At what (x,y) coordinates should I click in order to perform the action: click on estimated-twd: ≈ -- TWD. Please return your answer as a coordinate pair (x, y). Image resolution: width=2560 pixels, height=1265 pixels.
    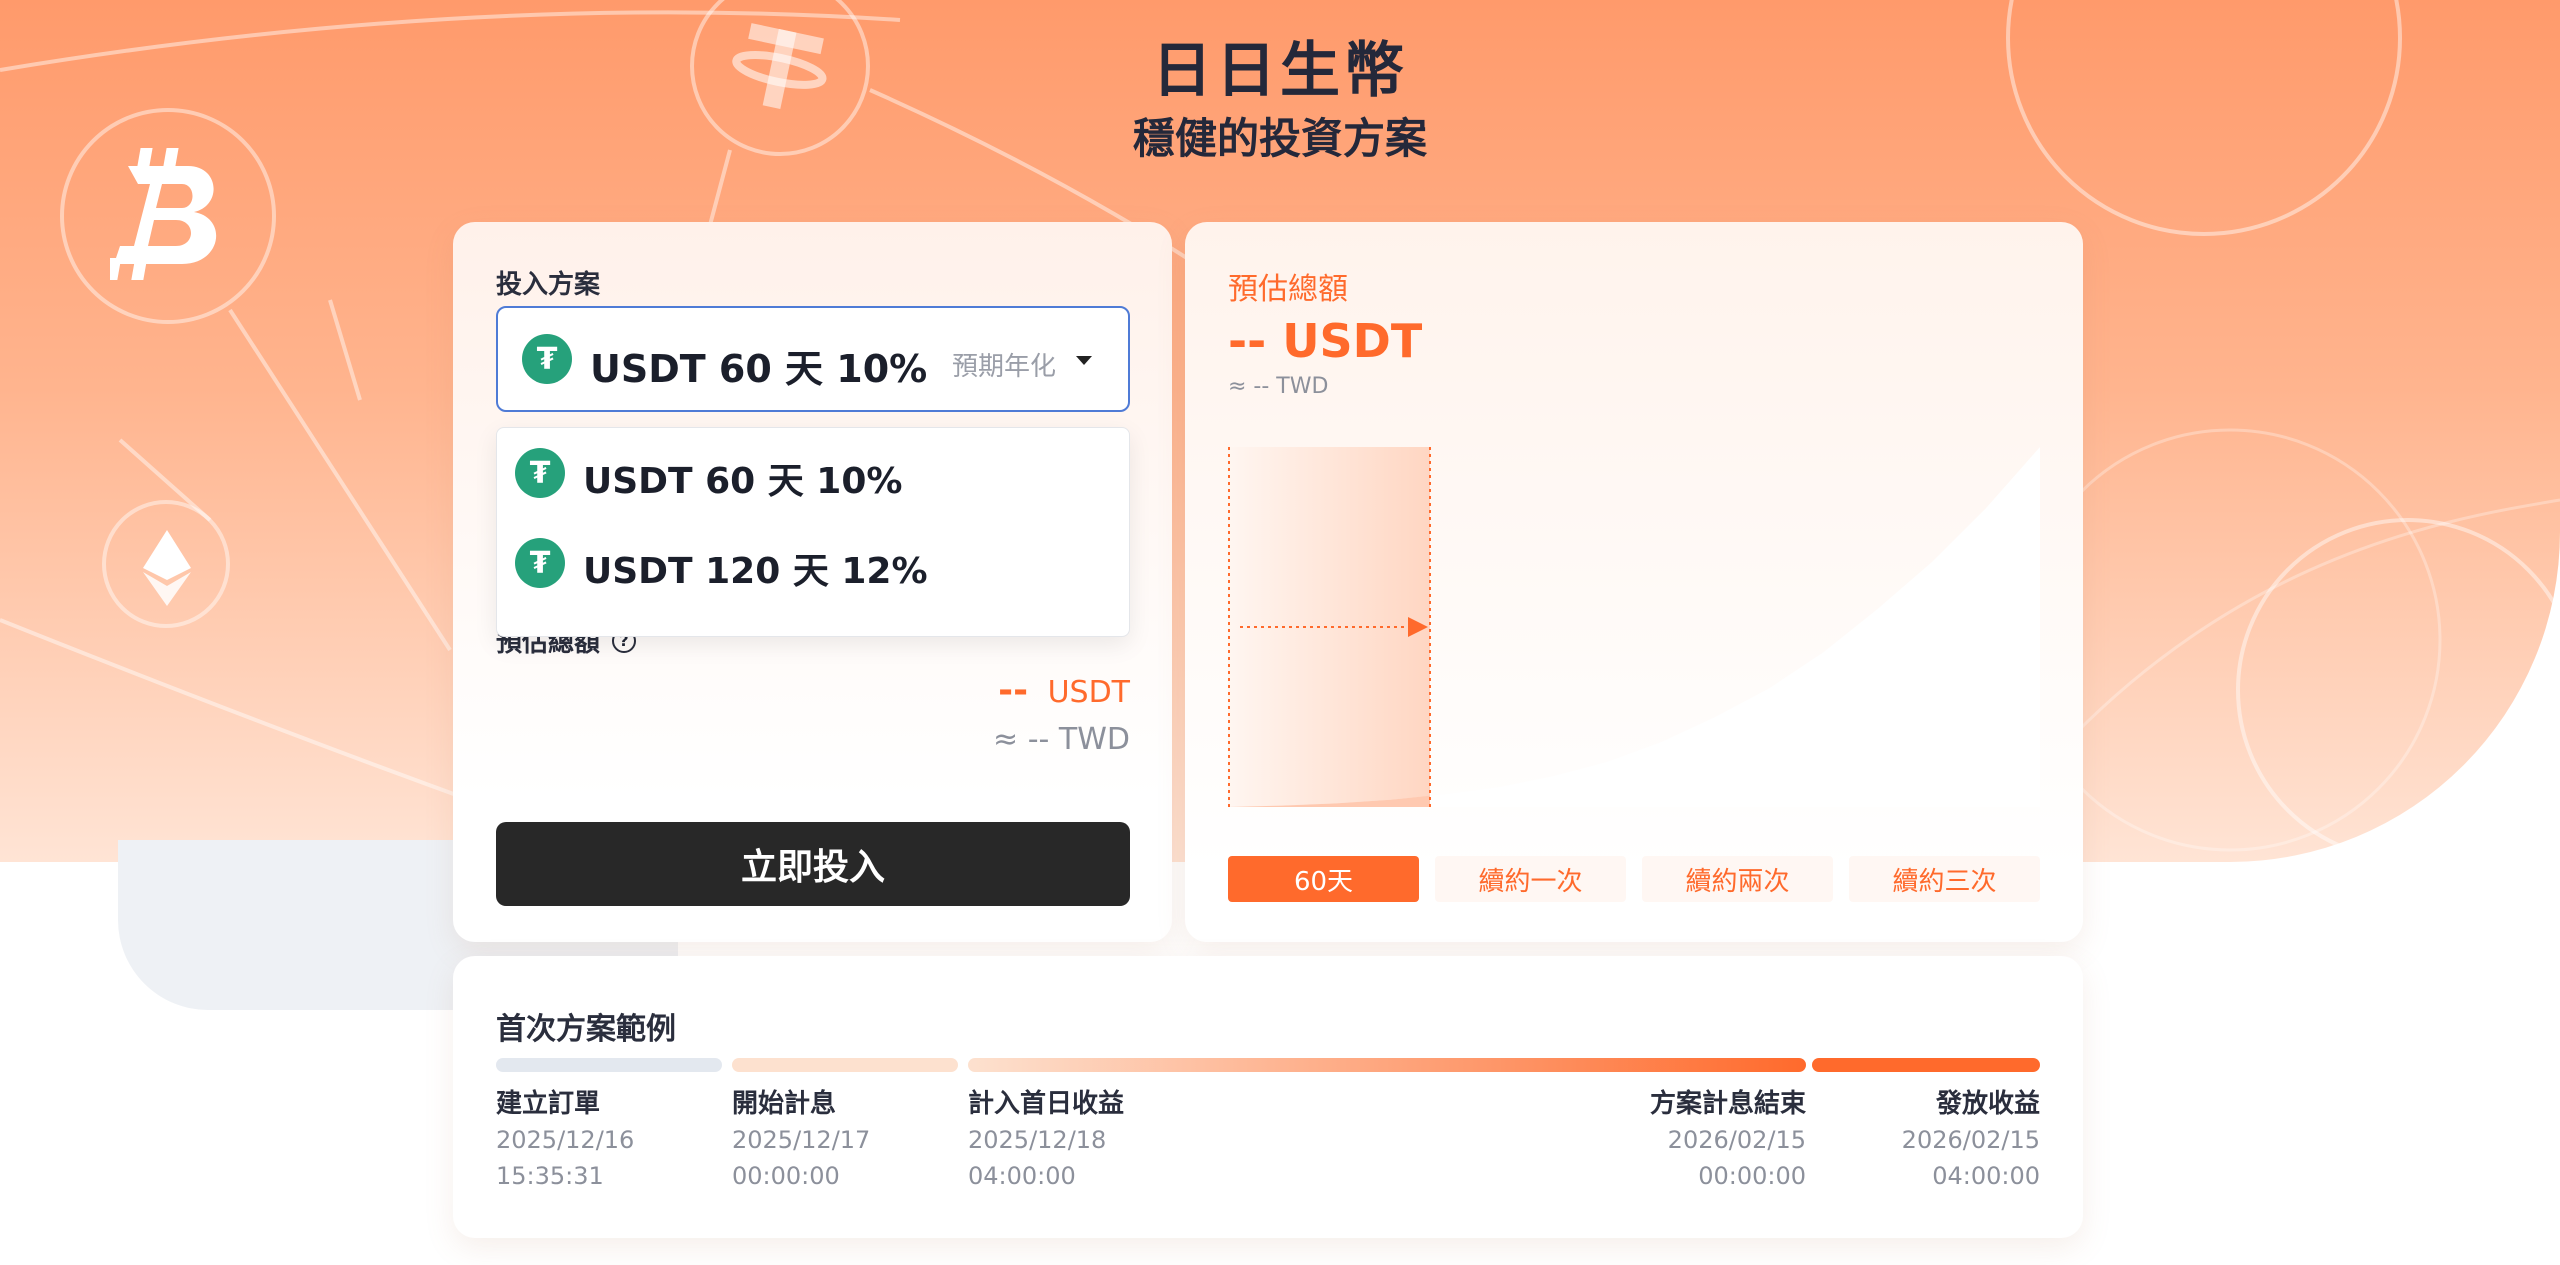
    Looking at the image, I should click on (1061, 739).